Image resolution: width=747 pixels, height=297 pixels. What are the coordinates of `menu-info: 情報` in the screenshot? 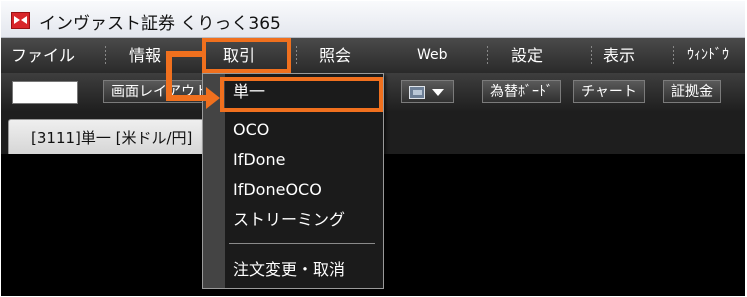 It's located at (145, 55).